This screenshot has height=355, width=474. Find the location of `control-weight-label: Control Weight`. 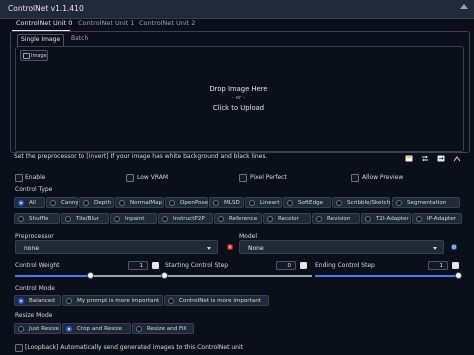

control-weight-label: Control Weight is located at coordinates (37, 265).